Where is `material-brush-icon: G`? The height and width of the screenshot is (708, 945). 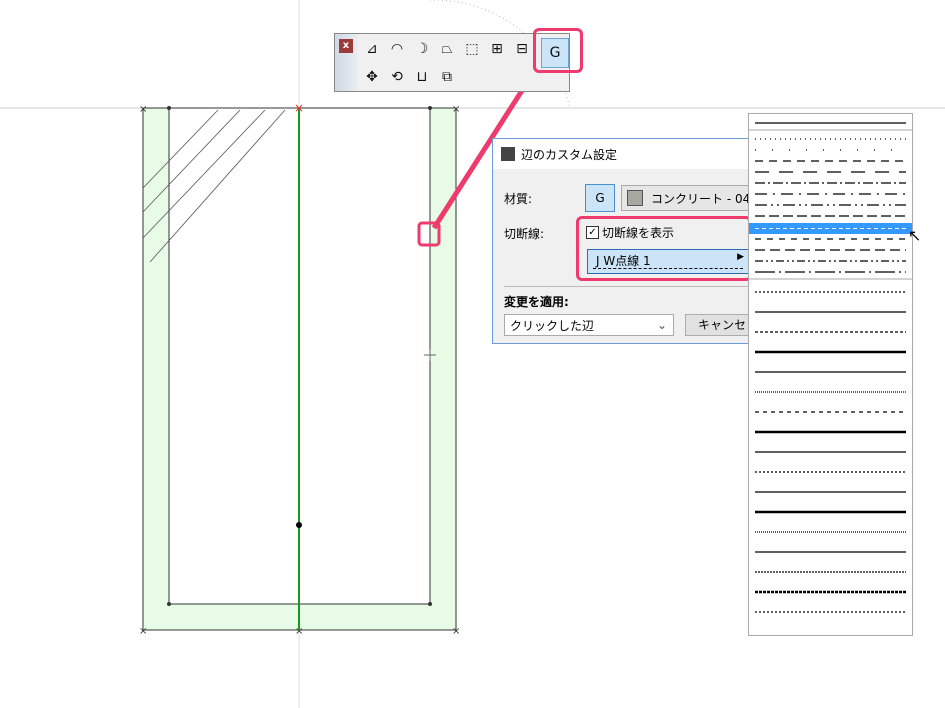 material-brush-icon: G is located at coordinates (600, 198).